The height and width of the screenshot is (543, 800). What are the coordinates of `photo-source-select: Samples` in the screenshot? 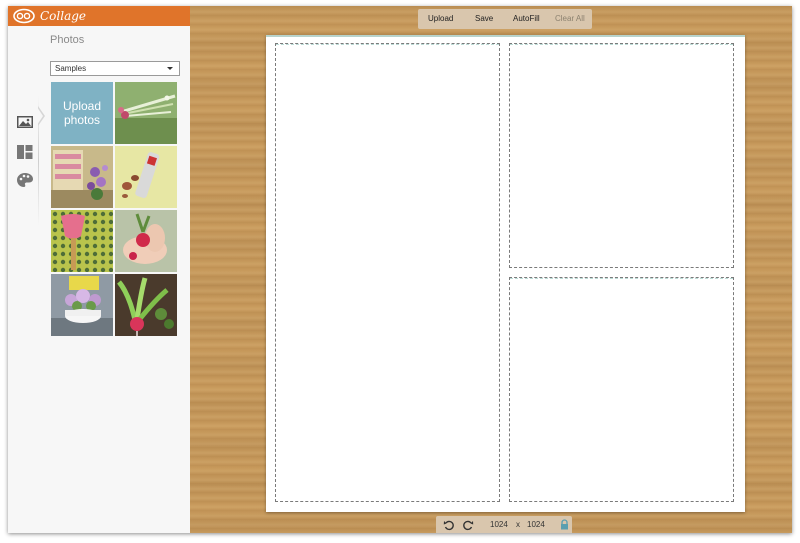 It's located at (115, 68).